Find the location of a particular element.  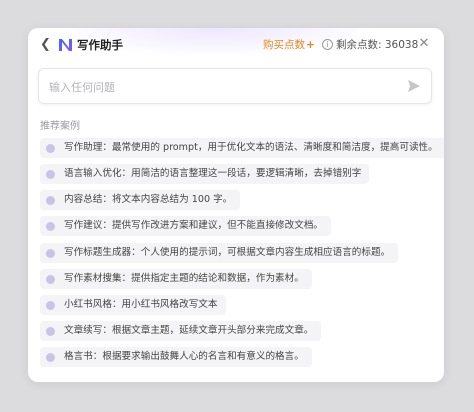

send-icon is located at coordinates (414, 86).